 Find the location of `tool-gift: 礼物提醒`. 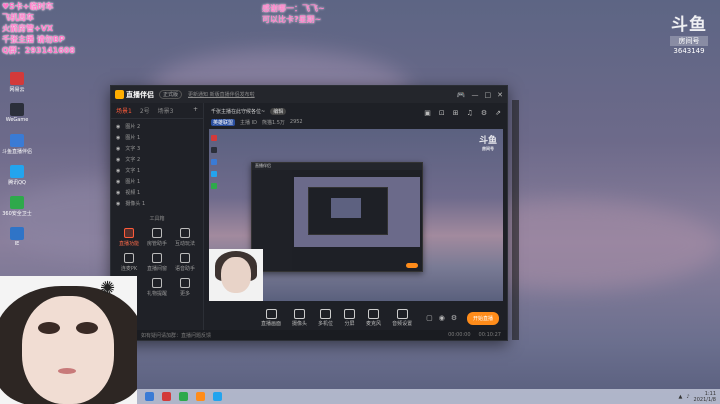

tool-gift: 礼物提醒 is located at coordinates (157, 287).